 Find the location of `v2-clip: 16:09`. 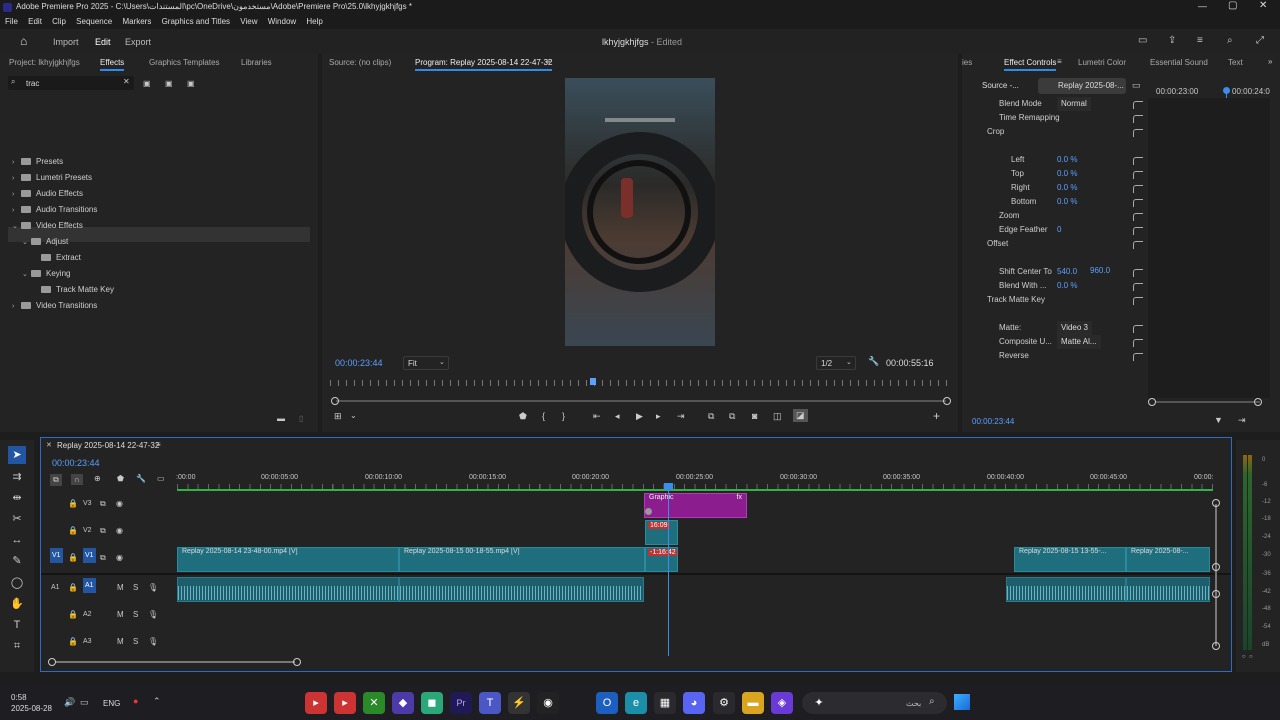

v2-clip: 16:09 is located at coordinates (661, 532).